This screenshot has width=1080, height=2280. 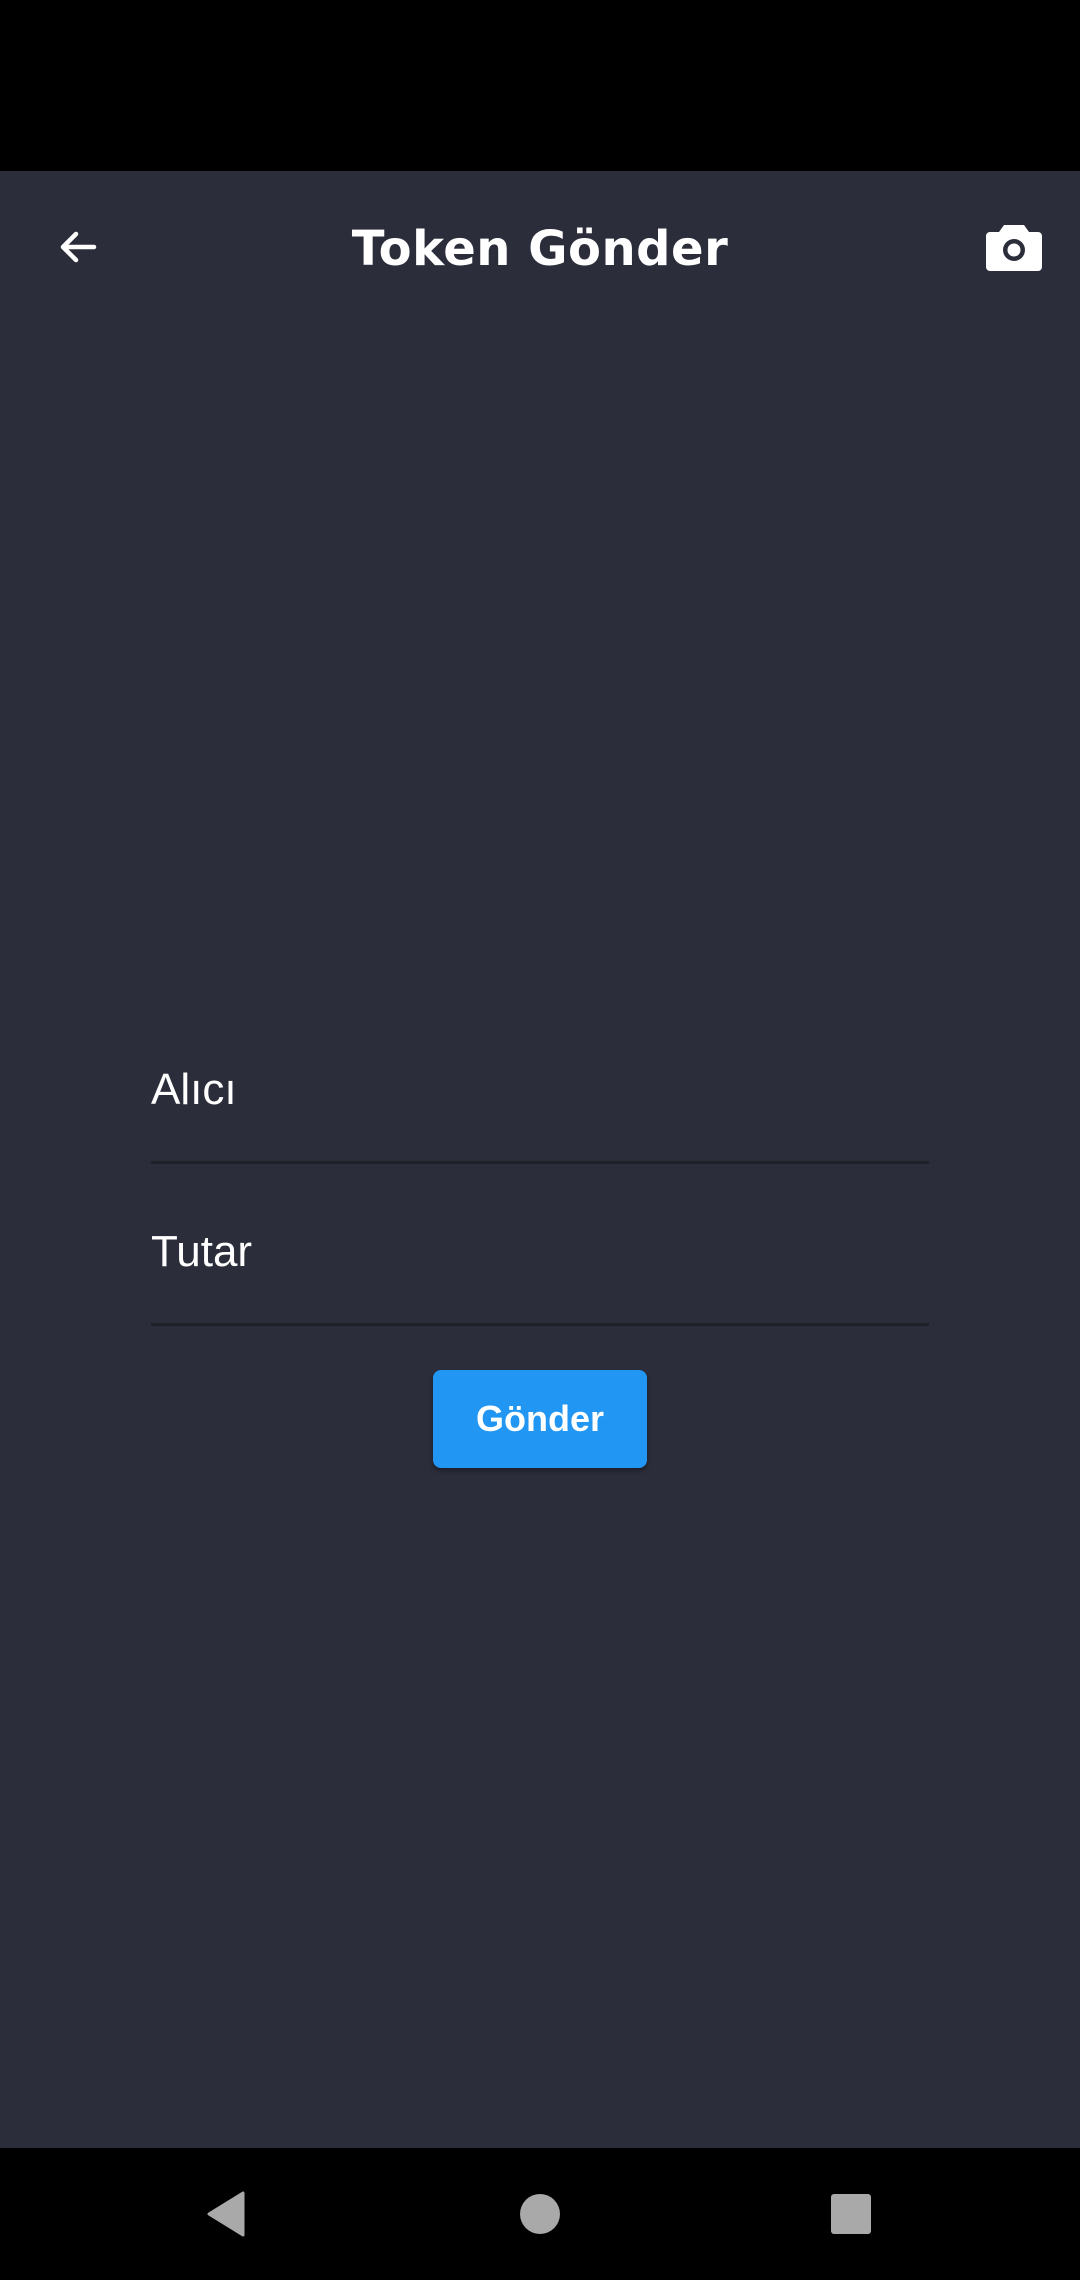 I want to click on camera-button, so click(x=1014, y=247).